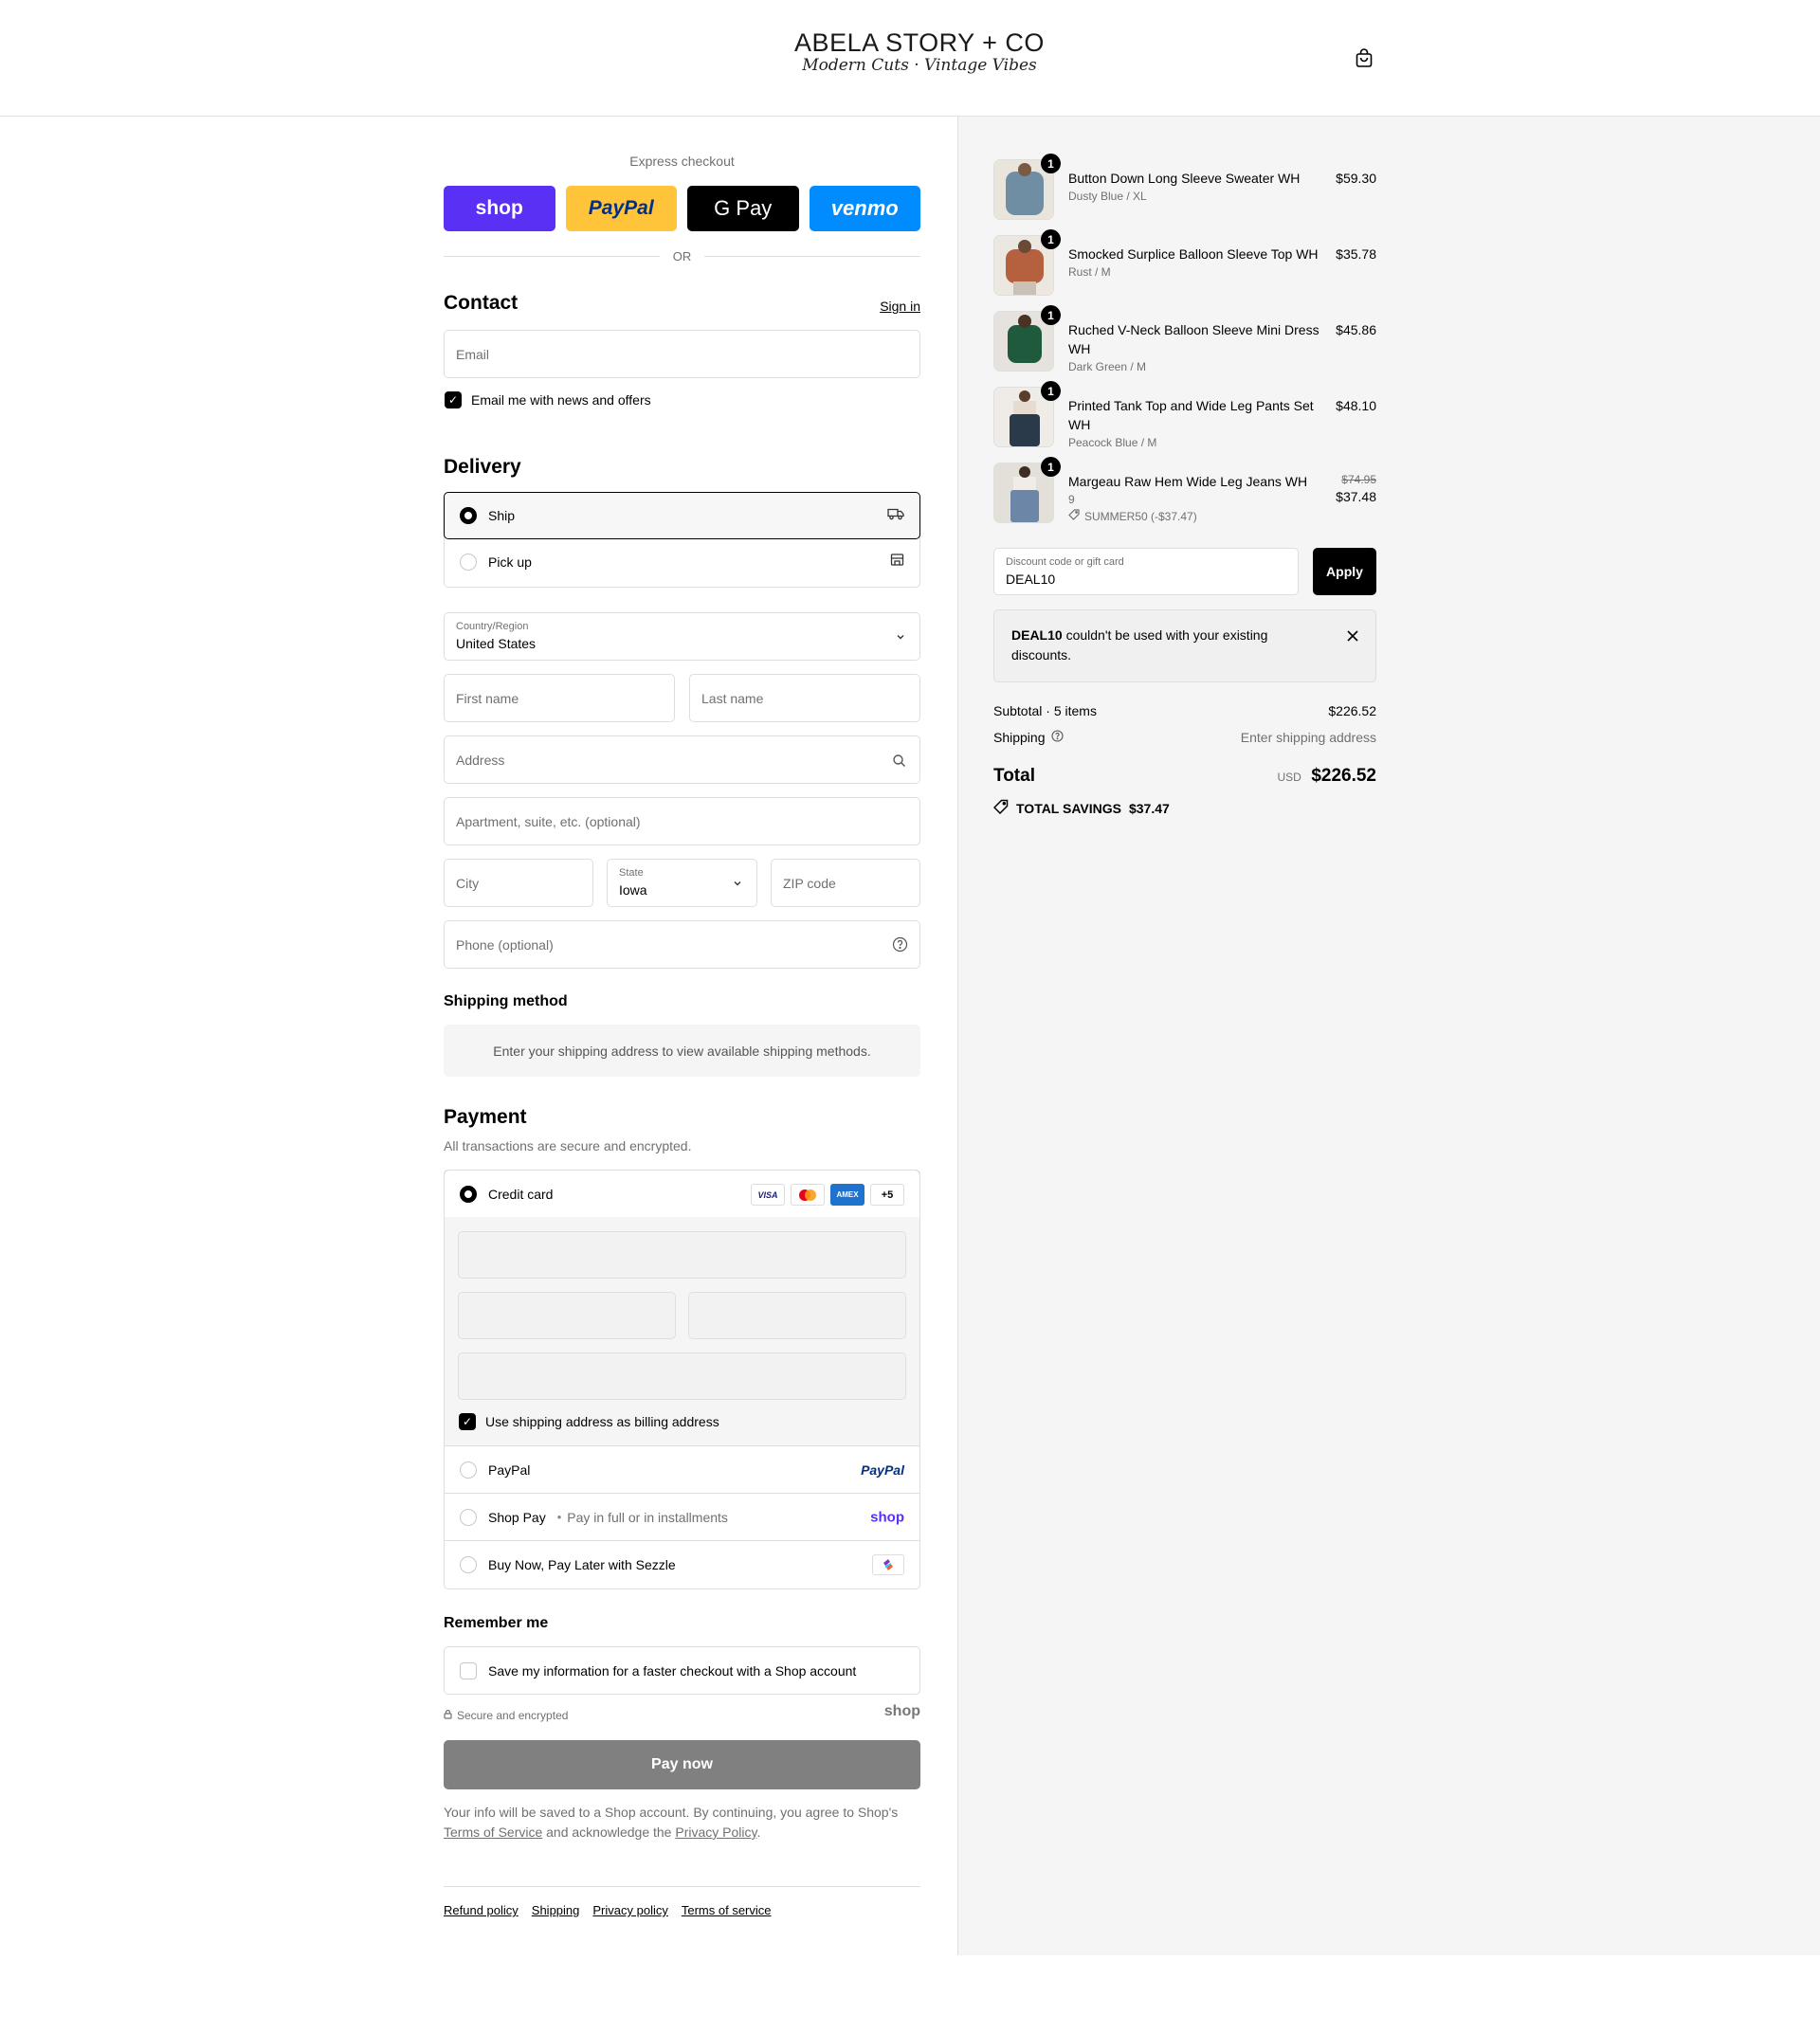 The image size is (1820, 2033). What do you see at coordinates (505, 944) in the screenshot?
I see `phone-placeholder: Phone (optional)` at bounding box center [505, 944].